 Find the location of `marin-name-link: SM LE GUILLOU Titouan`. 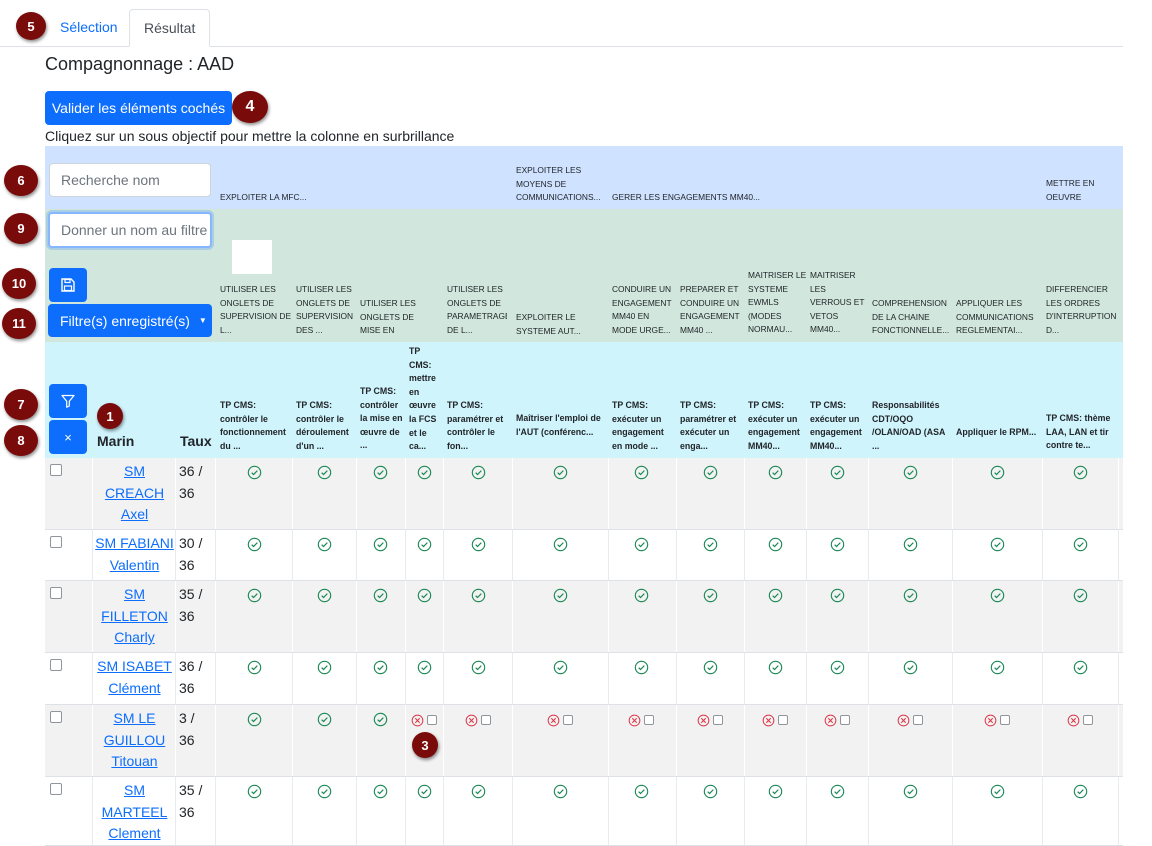

marin-name-link: SM LE GUILLOU Titouan is located at coordinates (134, 740).